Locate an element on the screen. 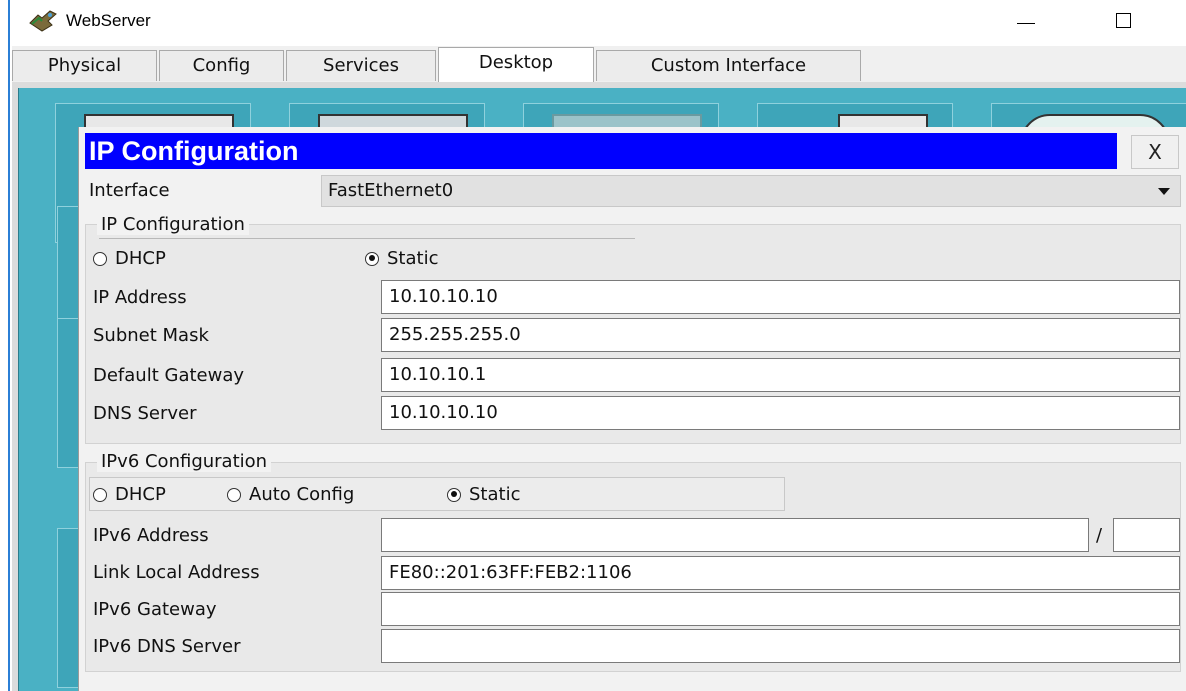 This screenshot has width=1186, height=691. dns-server-field: 10.10.10.10 is located at coordinates (780, 413).